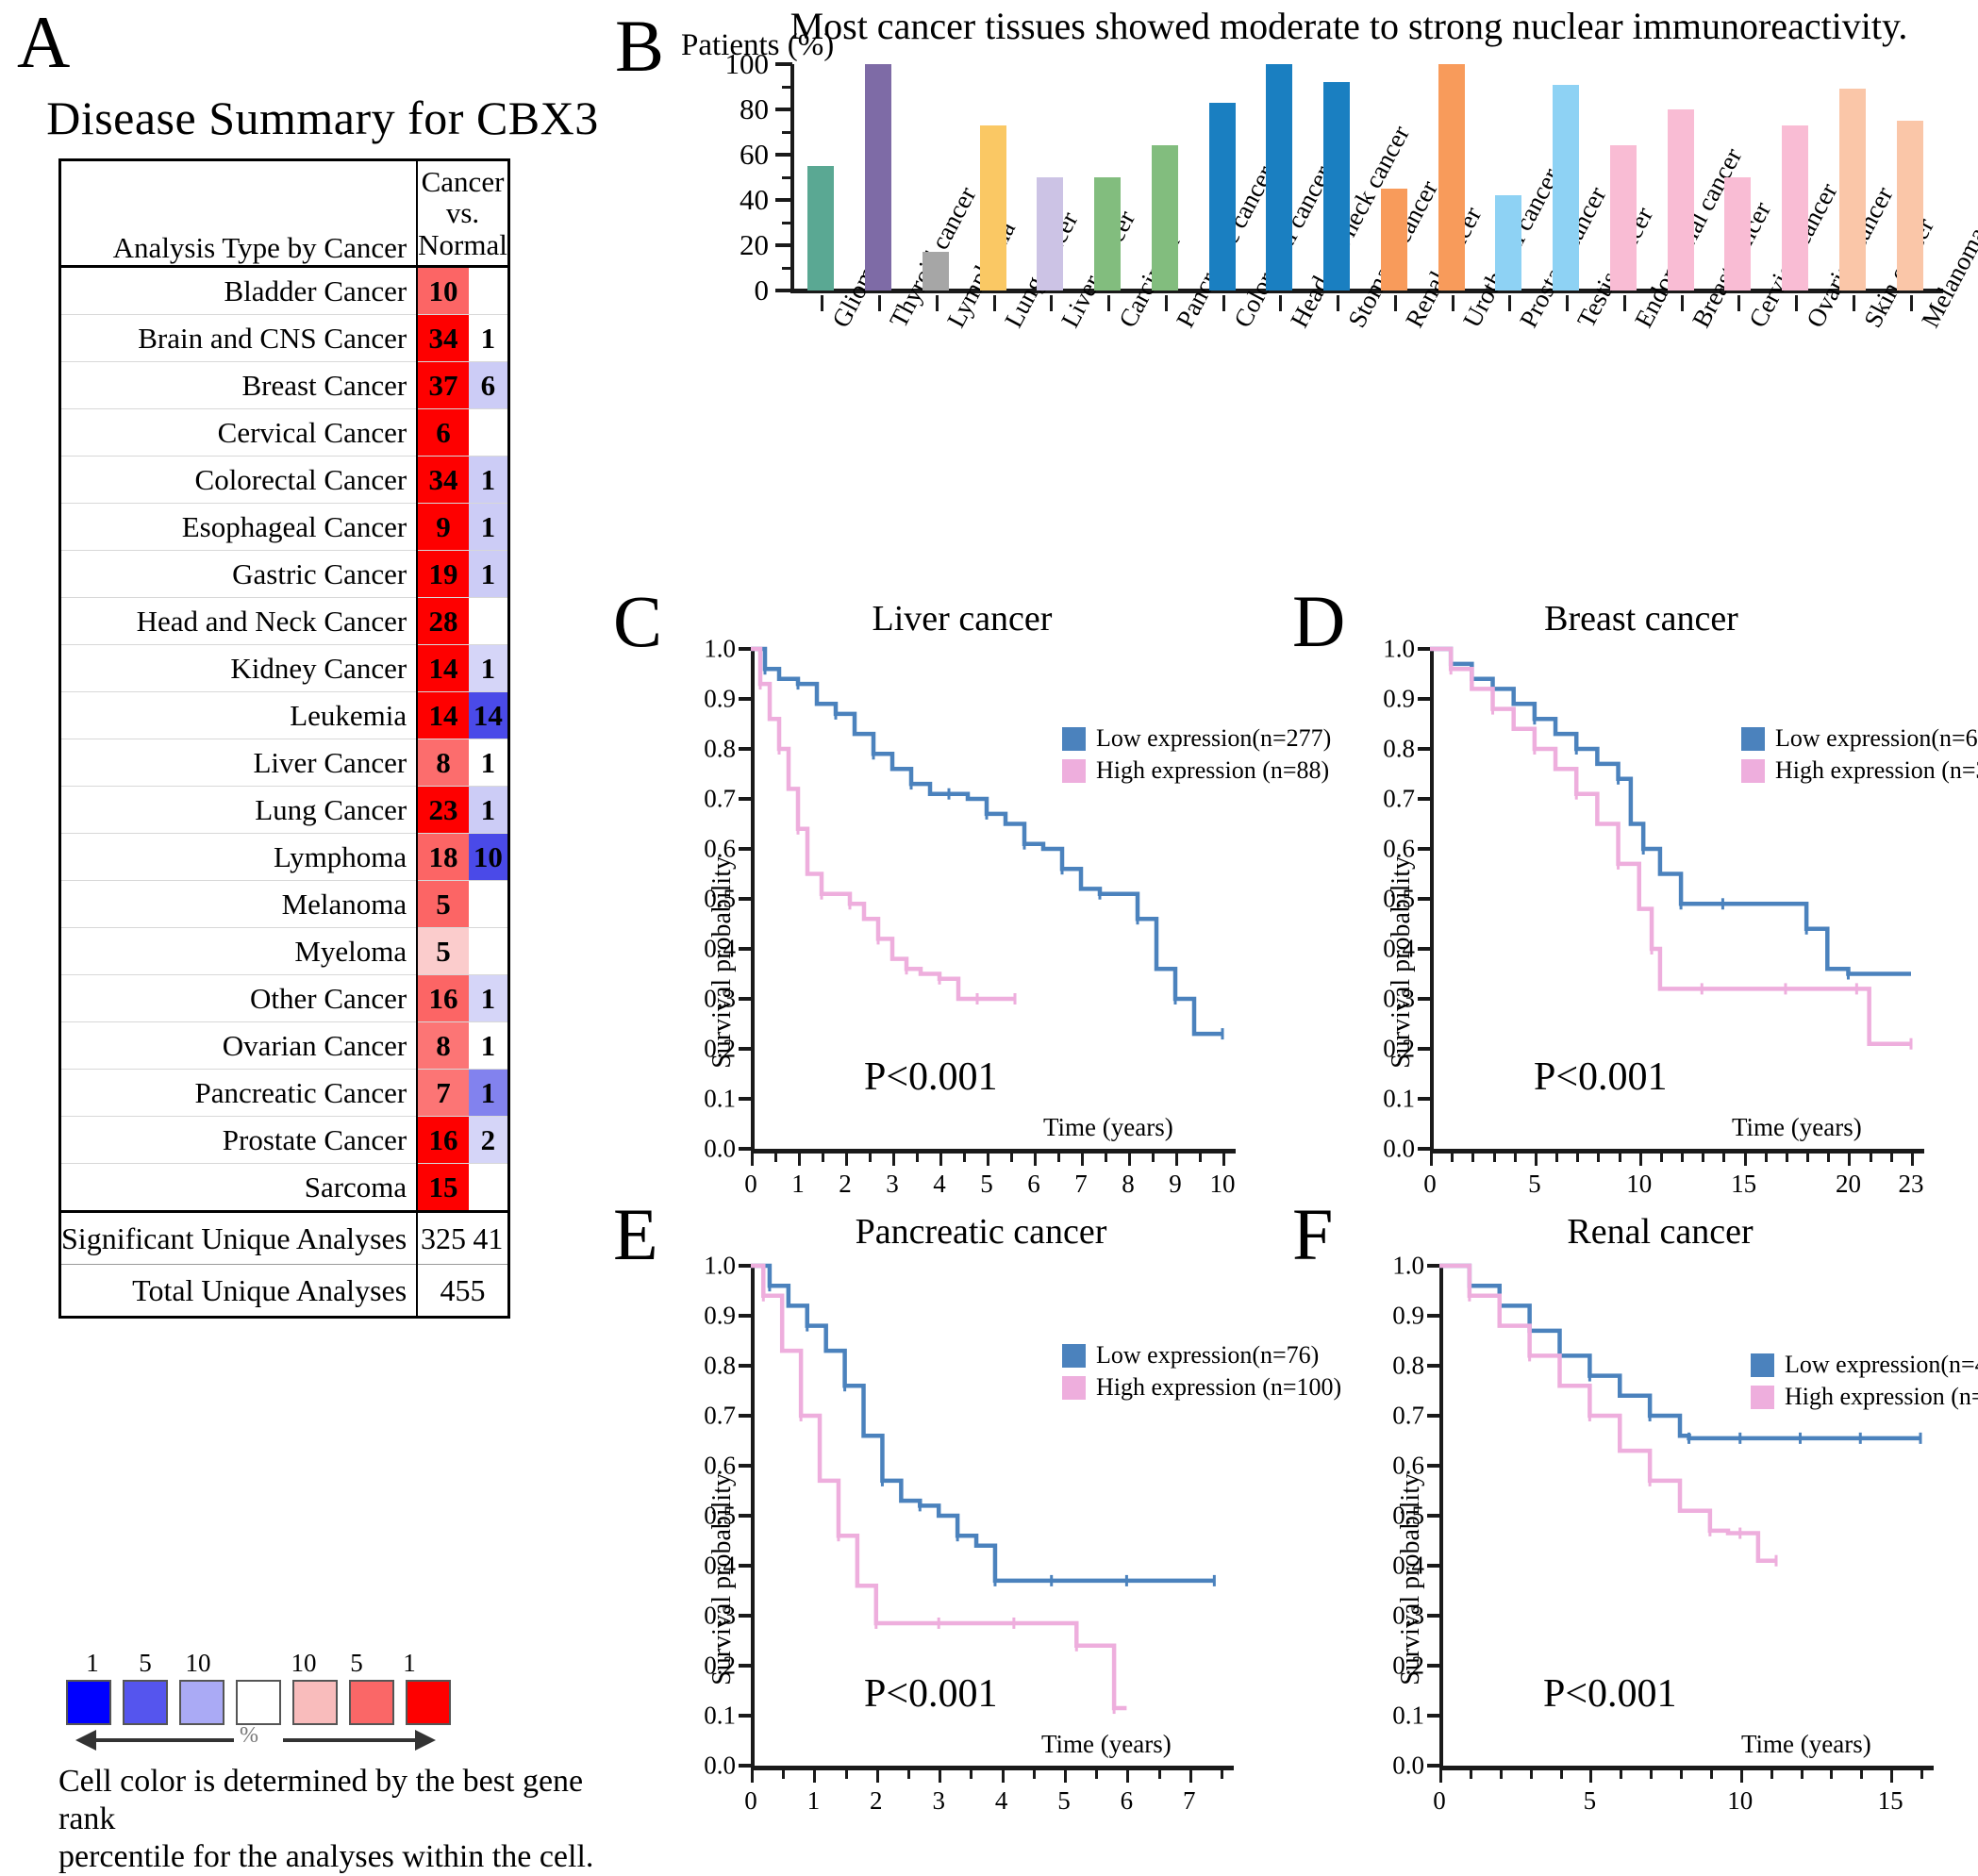 The width and height of the screenshot is (1978, 1876). I want to click on cell-overexpression: 19, so click(443, 574).